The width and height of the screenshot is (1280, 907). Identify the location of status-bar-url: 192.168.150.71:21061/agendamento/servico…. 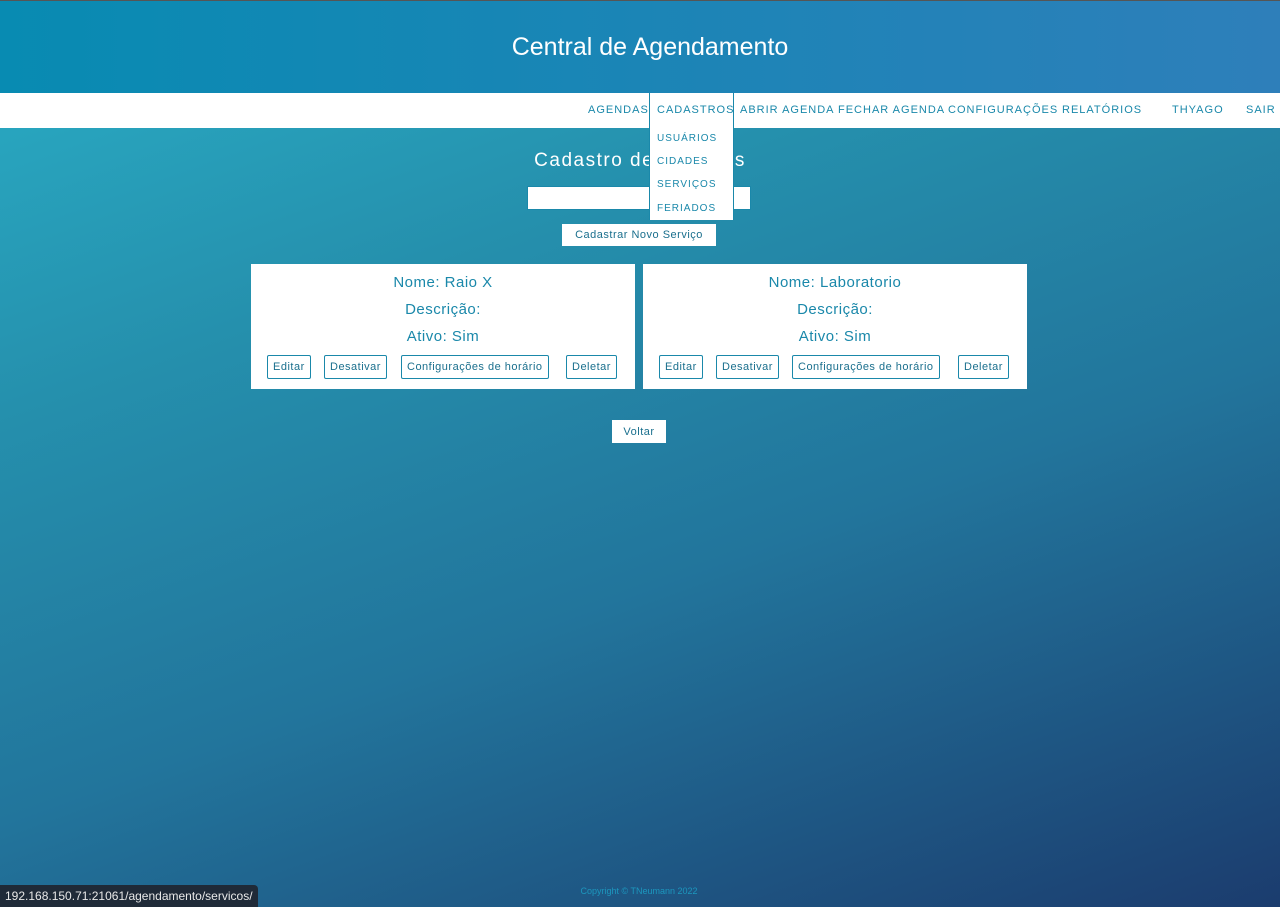
(129, 896).